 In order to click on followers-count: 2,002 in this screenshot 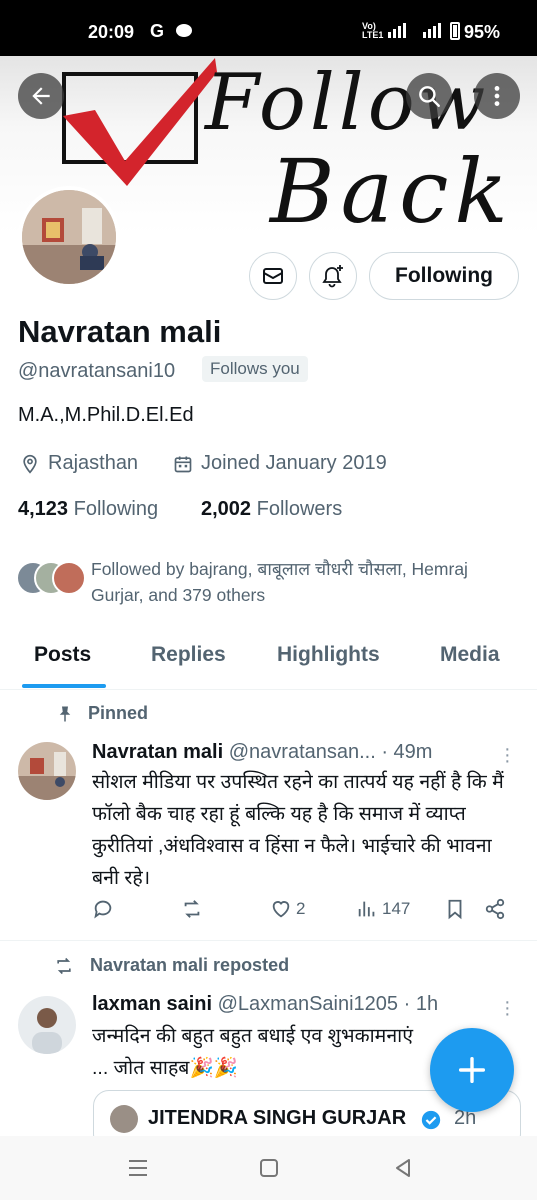, I will do `click(226, 509)`.